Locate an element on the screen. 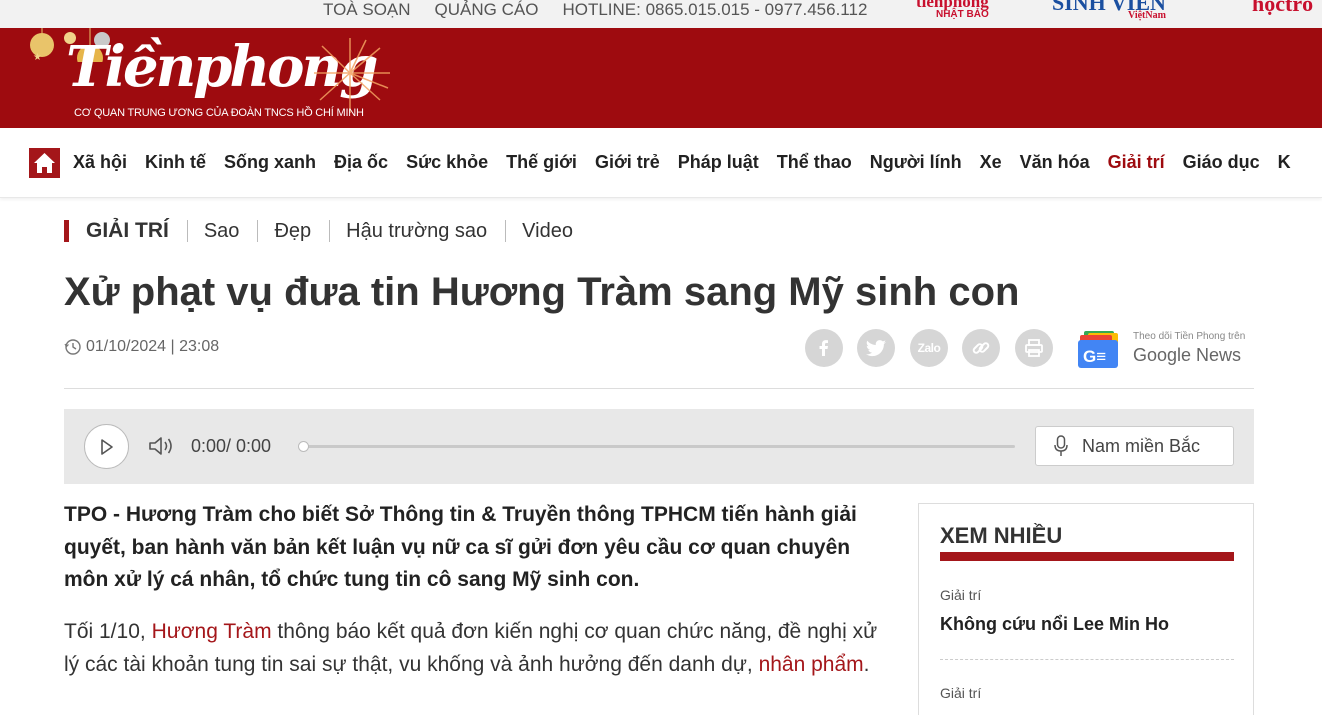  utility-link-newsroom: TOÀ SOẠN is located at coordinates (367, 11).